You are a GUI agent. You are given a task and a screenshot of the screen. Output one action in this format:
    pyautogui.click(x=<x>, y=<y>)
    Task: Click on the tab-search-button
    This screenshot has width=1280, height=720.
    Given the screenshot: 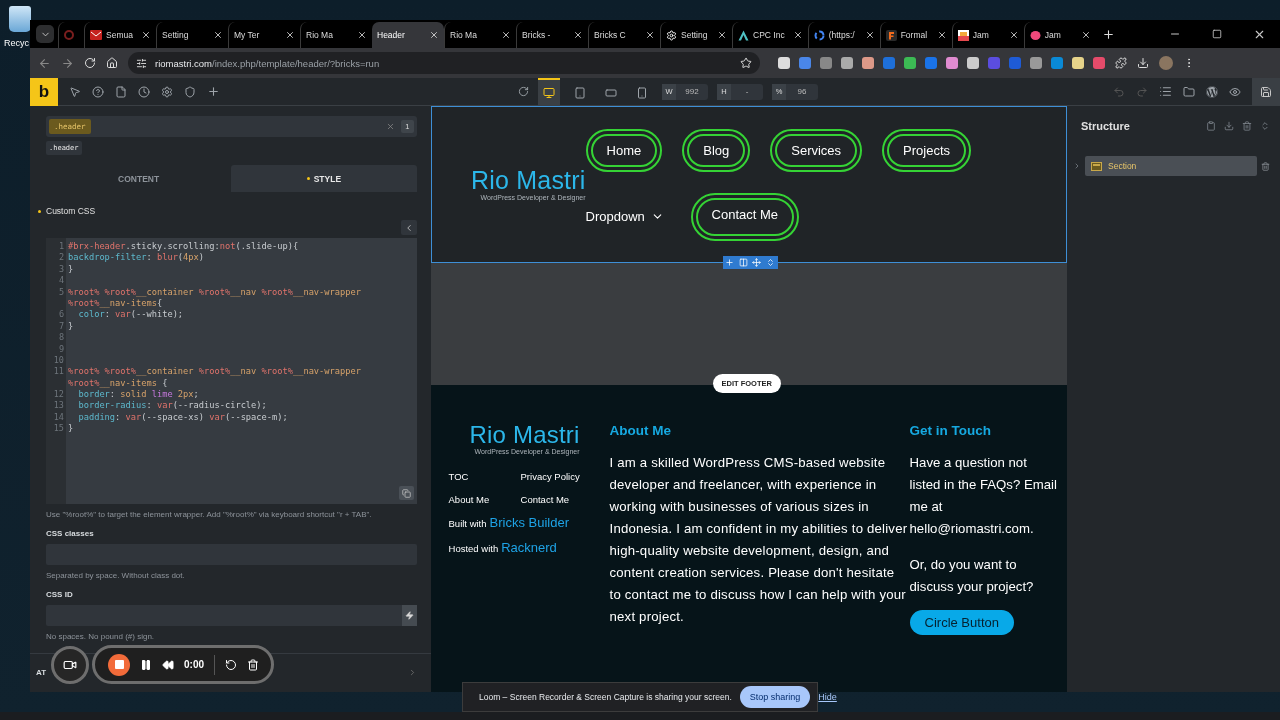 What is the action you would take?
    pyautogui.click(x=45, y=34)
    